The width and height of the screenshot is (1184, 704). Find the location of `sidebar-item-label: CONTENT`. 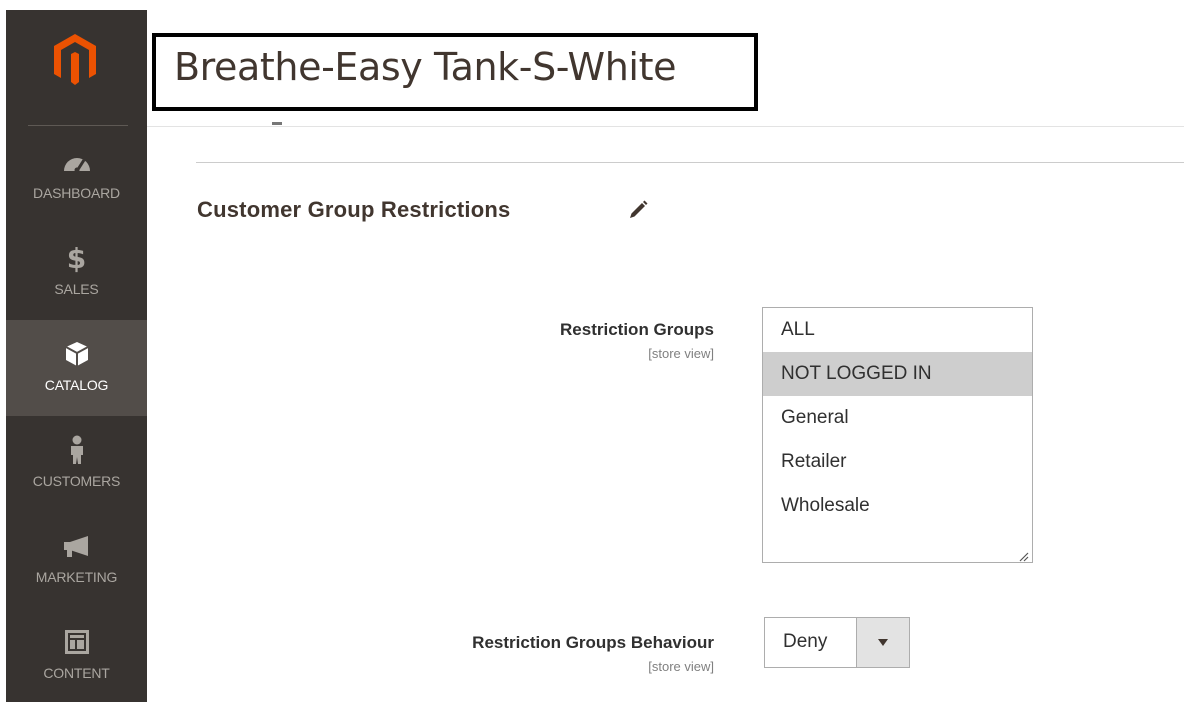

sidebar-item-label: CONTENT is located at coordinates (76, 673).